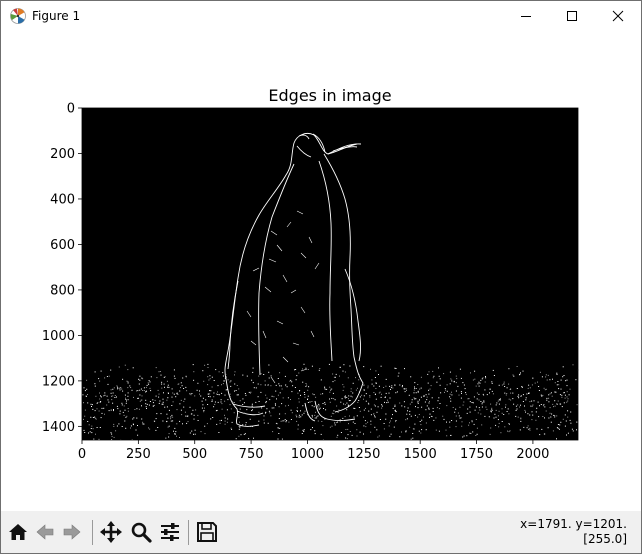 Image resolution: width=642 pixels, height=554 pixels. What do you see at coordinates (170, 532) in the screenshot?
I see `configure-subplots-button` at bounding box center [170, 532].